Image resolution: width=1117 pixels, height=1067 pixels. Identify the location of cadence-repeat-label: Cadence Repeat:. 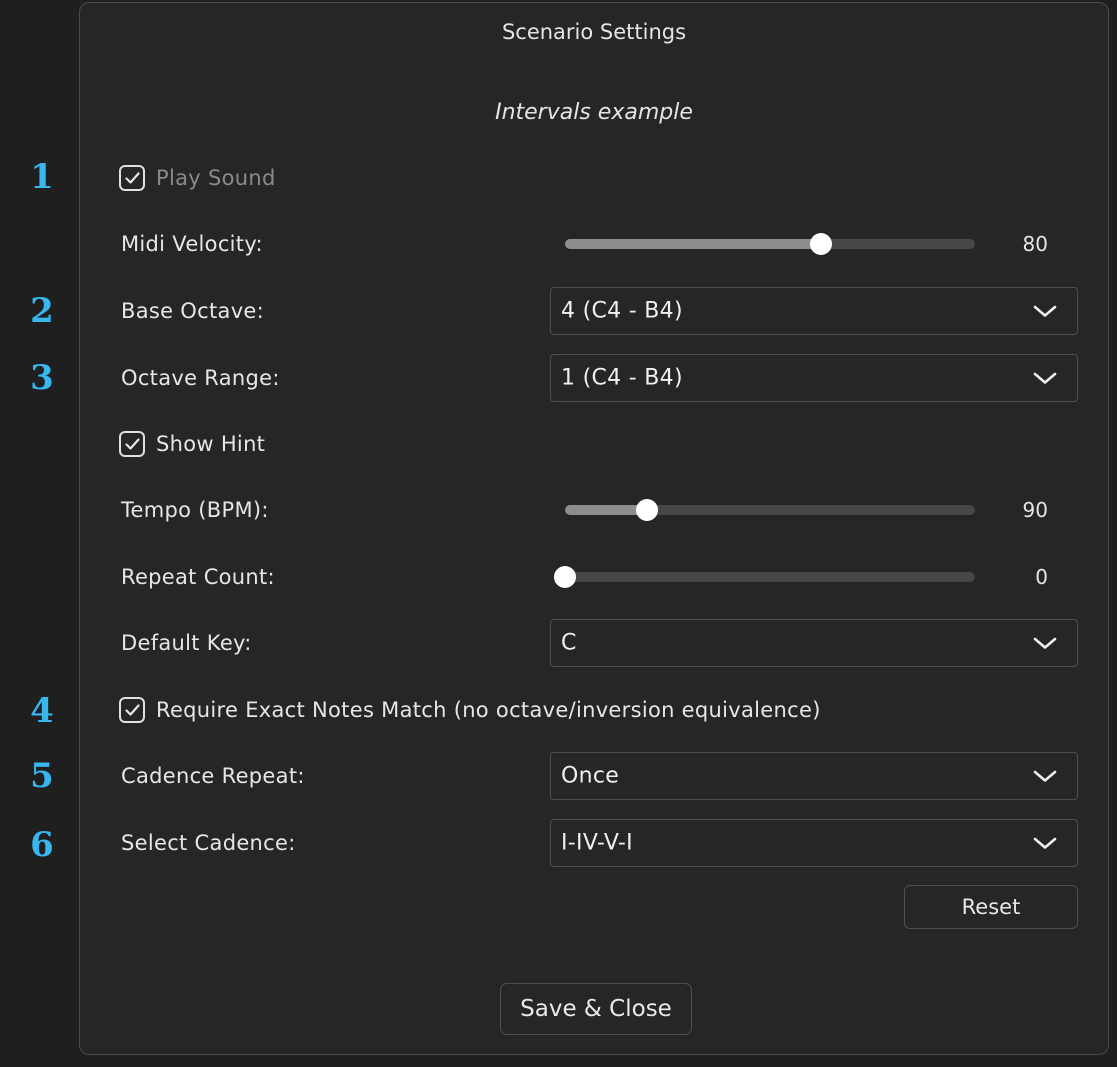
(213, 776).